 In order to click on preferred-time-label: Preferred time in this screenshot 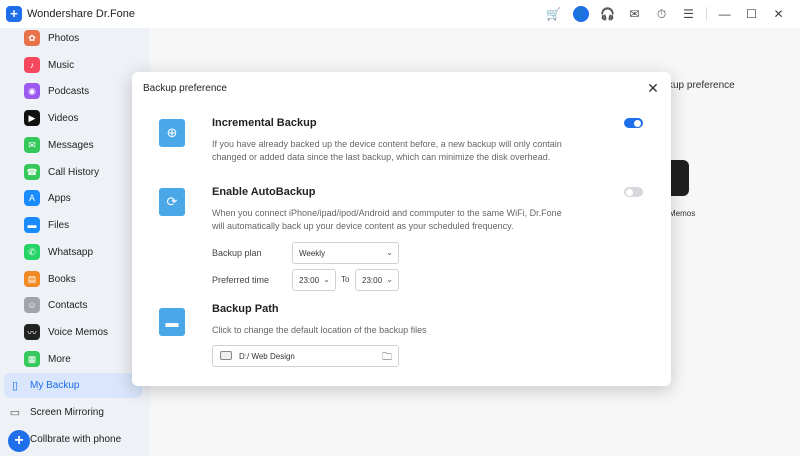, I will do `click(241, 280)`.